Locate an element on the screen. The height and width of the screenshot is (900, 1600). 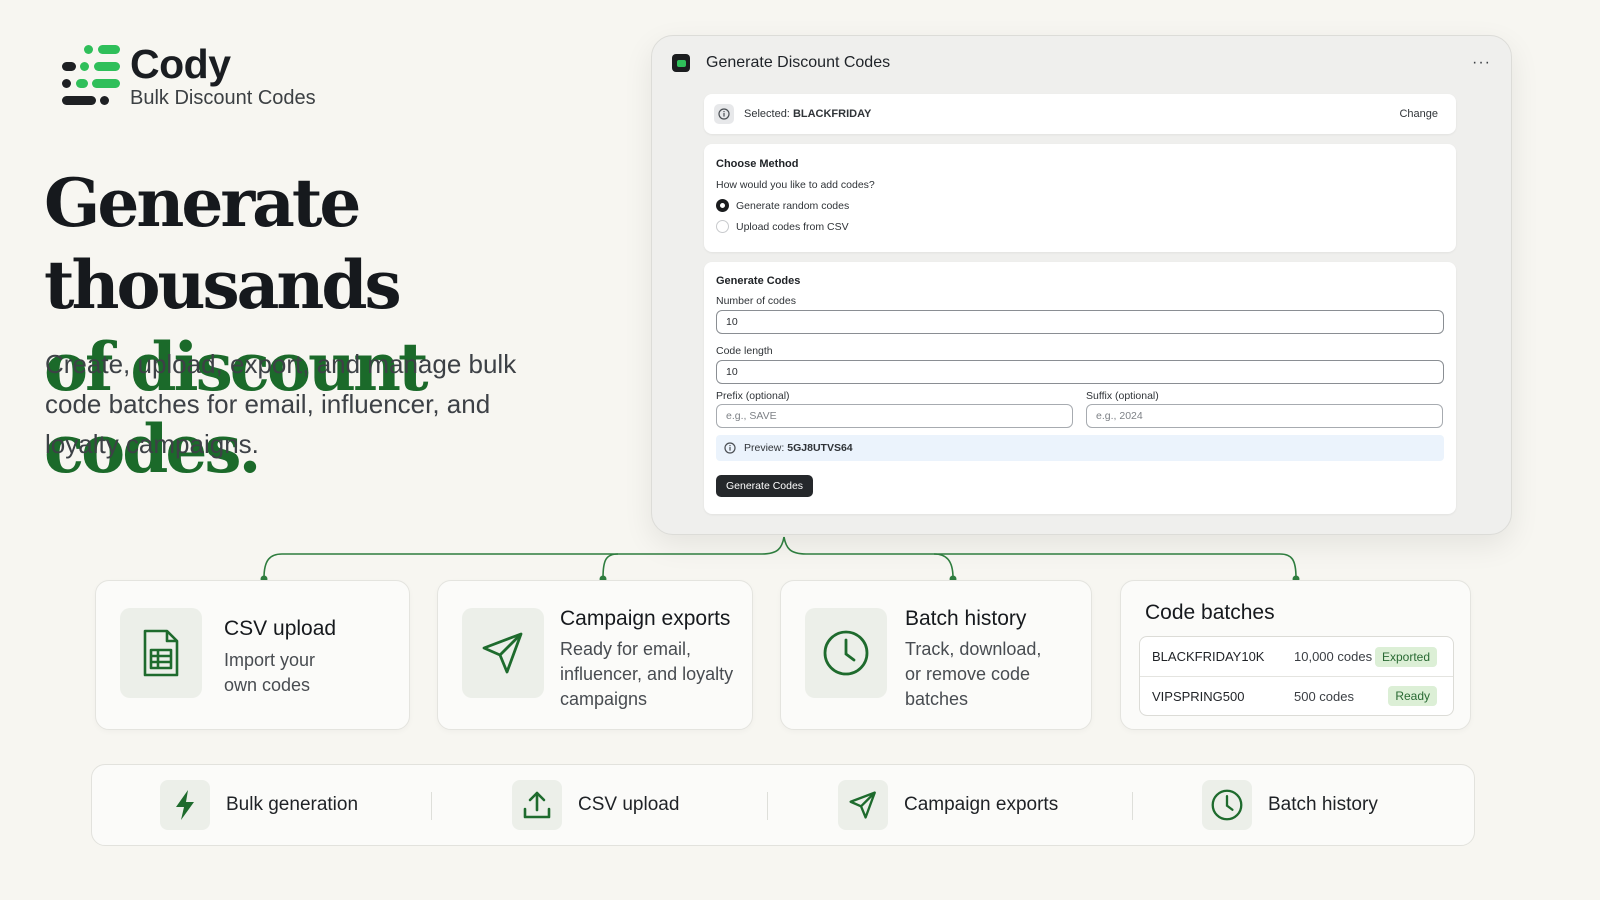
table-row: BLACKFRIDAY10K 10,000 codes Exported is located at coordinates (1296, 656).